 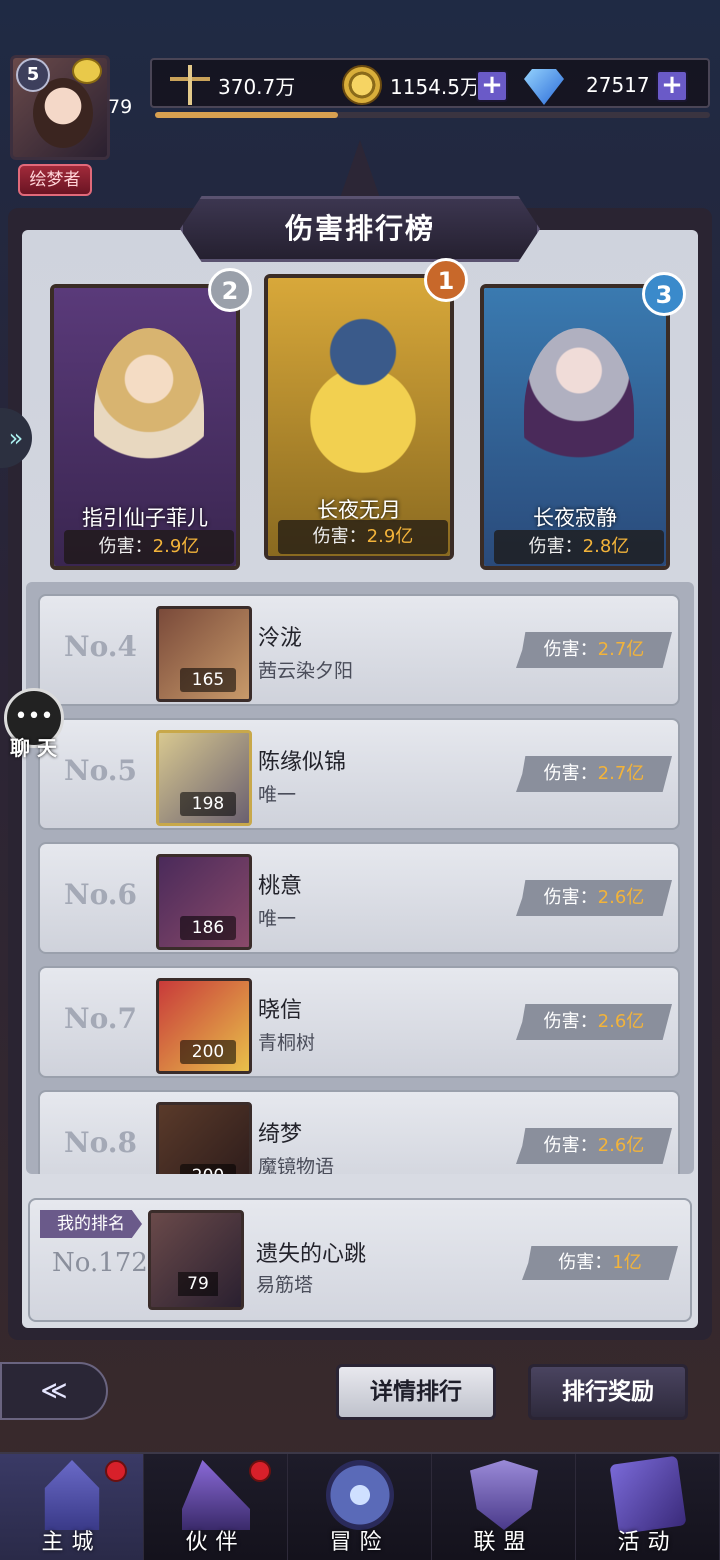 I want to click on gem-resource: 27517, so click(x=587, y=85).